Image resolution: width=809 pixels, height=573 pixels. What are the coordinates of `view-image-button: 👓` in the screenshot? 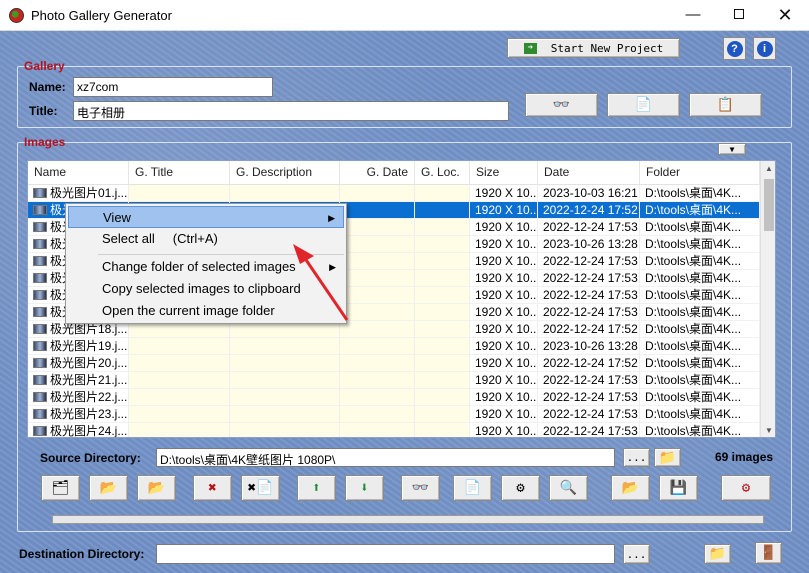 It's located at (420, 488).